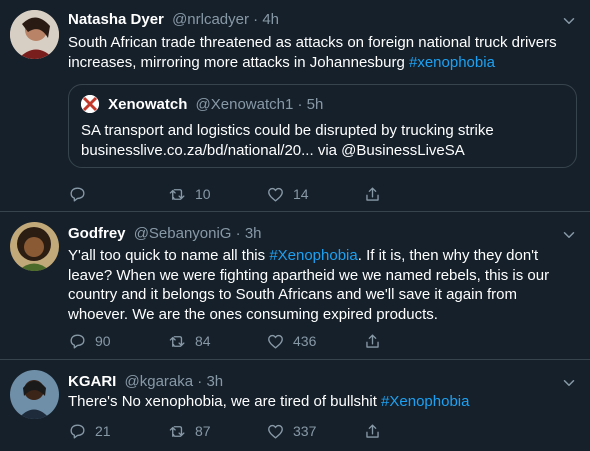 The width and height of the screenshot is (590, 451). Describe the element at coordinates (183, 233) in the screenshot. I see `author-handle: @SebanyoniG` at that location.